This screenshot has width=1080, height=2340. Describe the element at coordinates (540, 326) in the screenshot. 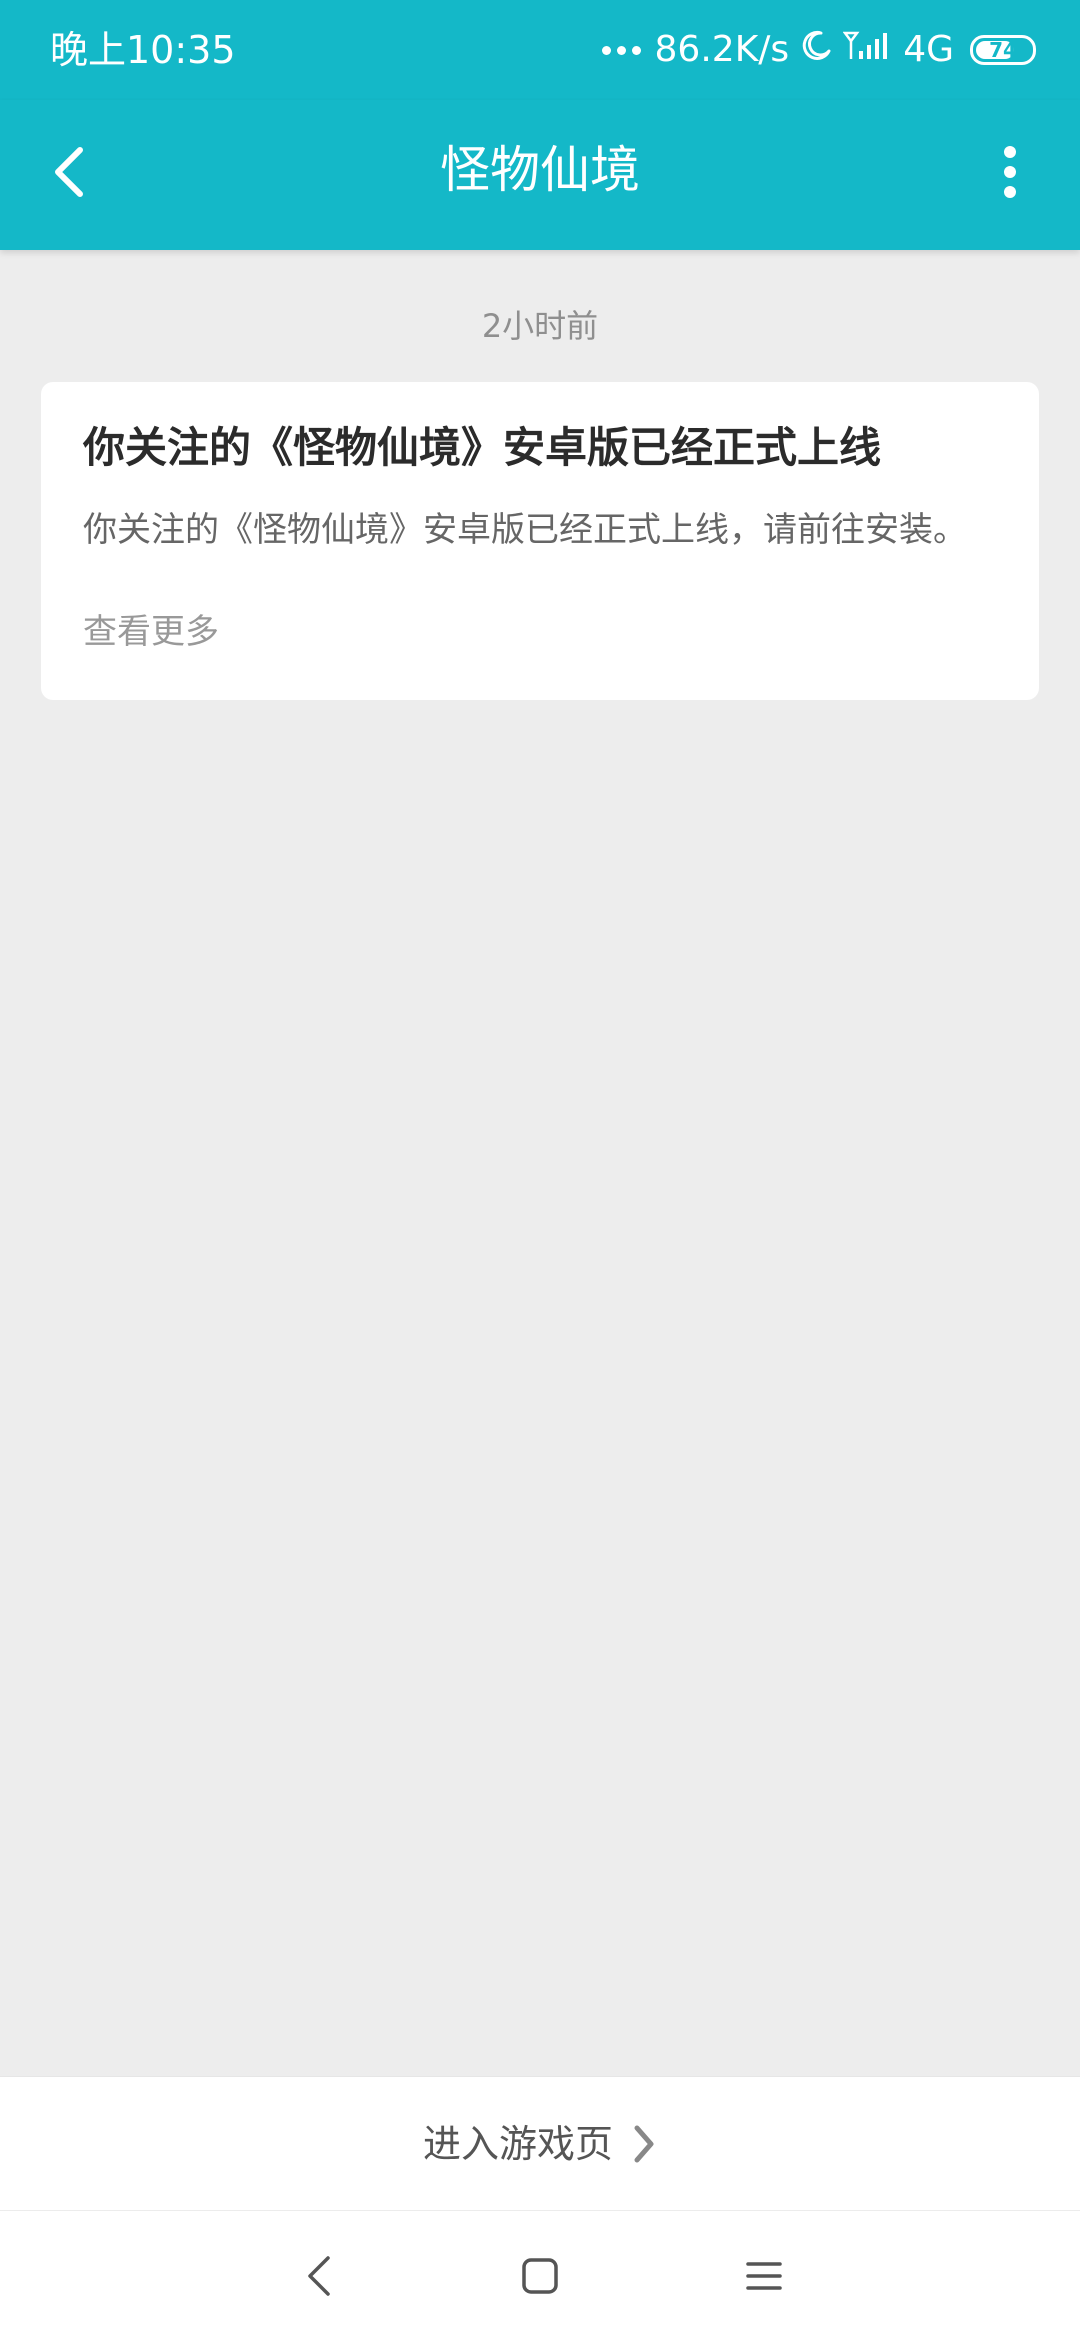

I see `message-timestamp: 2小时前` at that location.